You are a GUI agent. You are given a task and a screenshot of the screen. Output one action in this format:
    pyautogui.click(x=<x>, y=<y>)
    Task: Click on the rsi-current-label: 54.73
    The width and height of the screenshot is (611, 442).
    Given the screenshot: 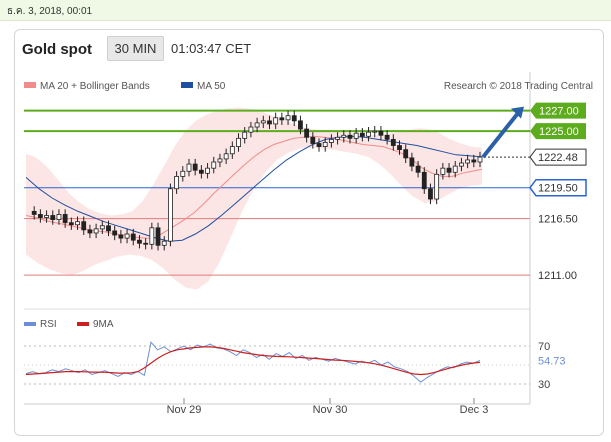 What is the action you would take?
    pyautogui.click(x=552, y=362)
    